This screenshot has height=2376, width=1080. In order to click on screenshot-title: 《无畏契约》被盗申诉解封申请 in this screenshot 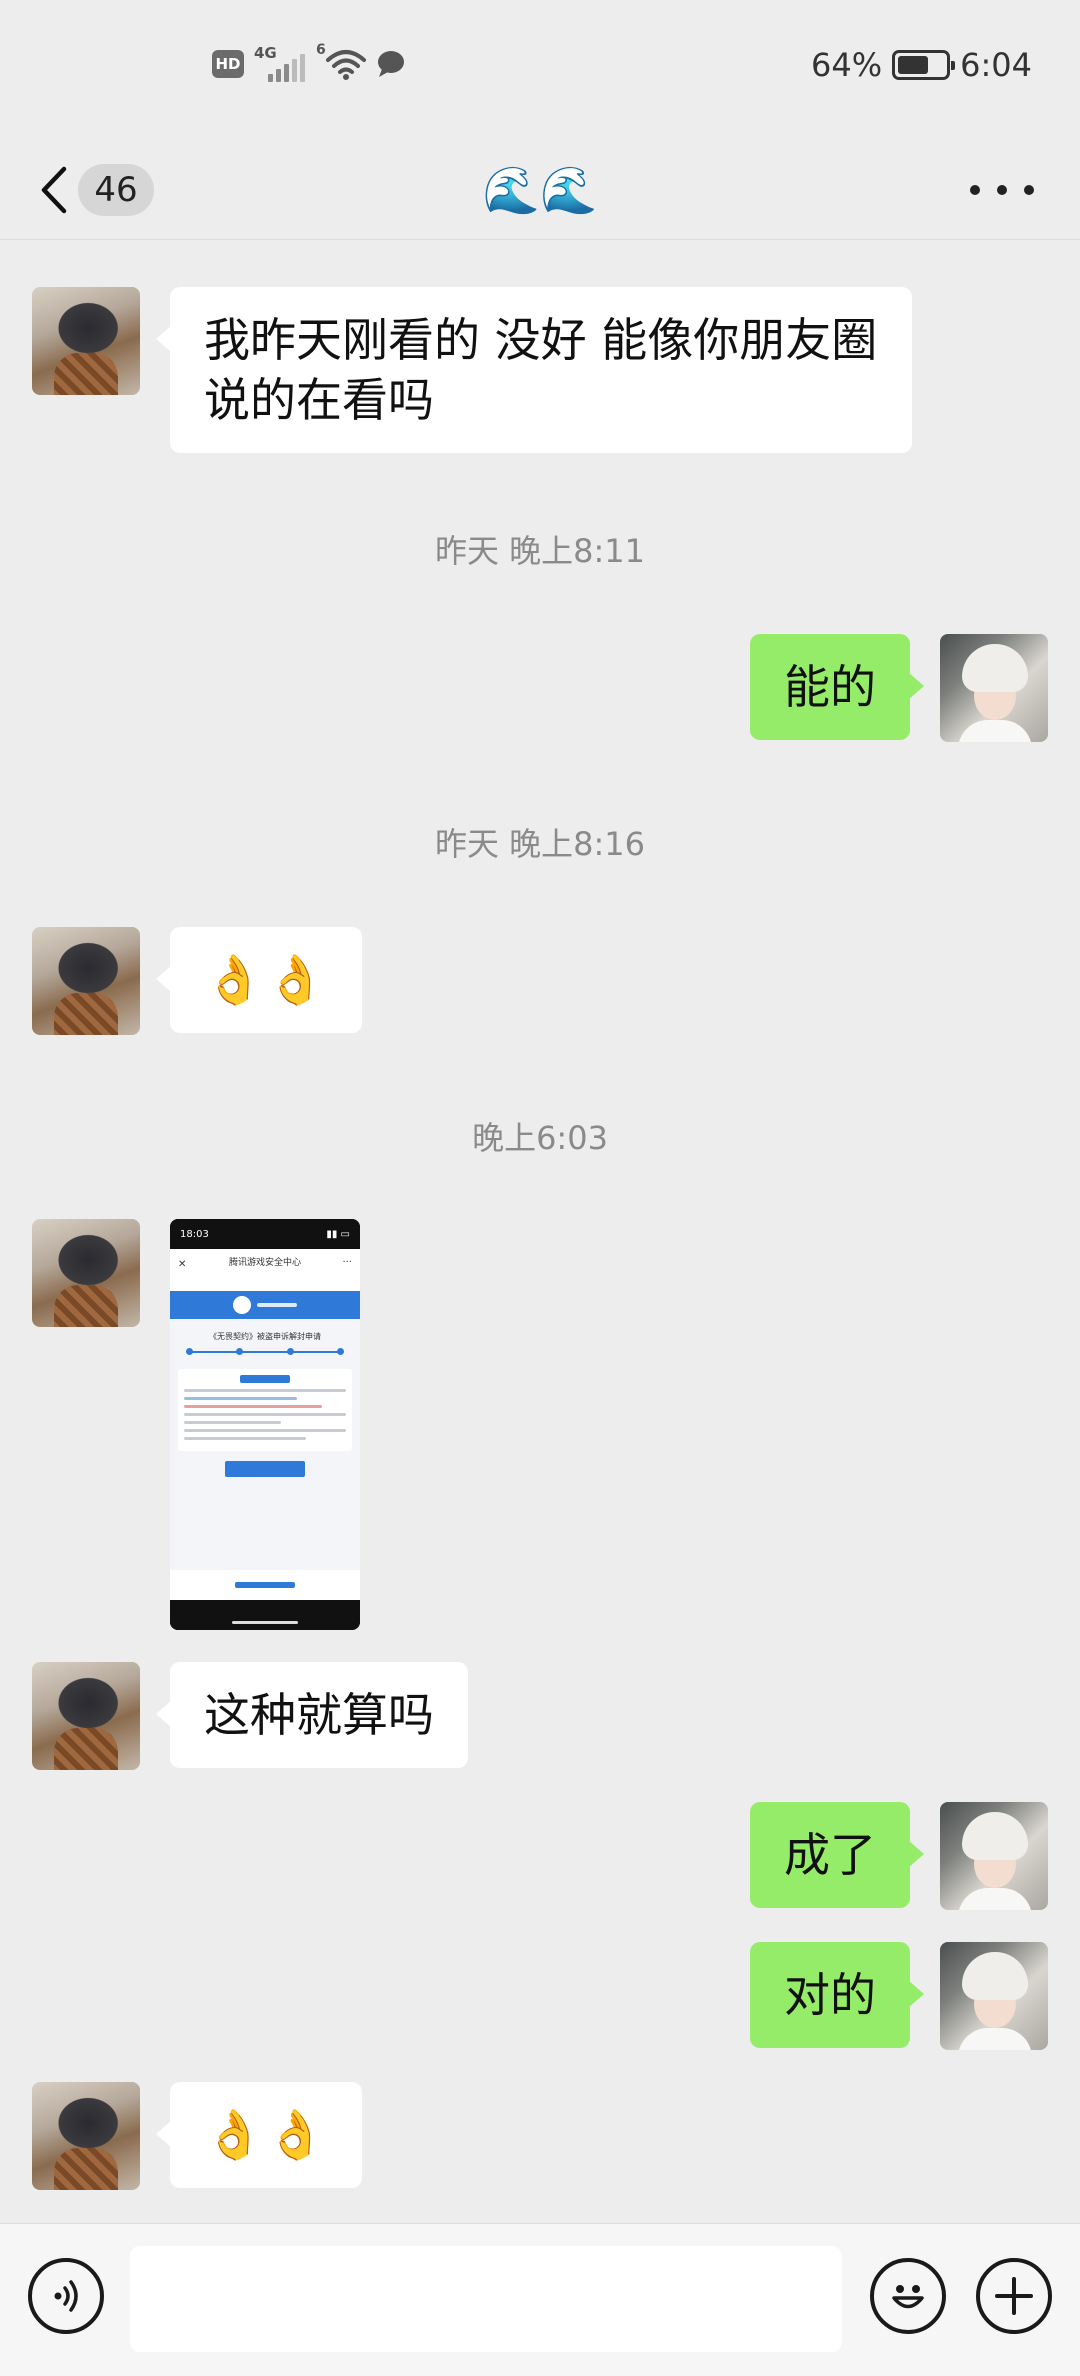, I will do `click(265, 1336)`.